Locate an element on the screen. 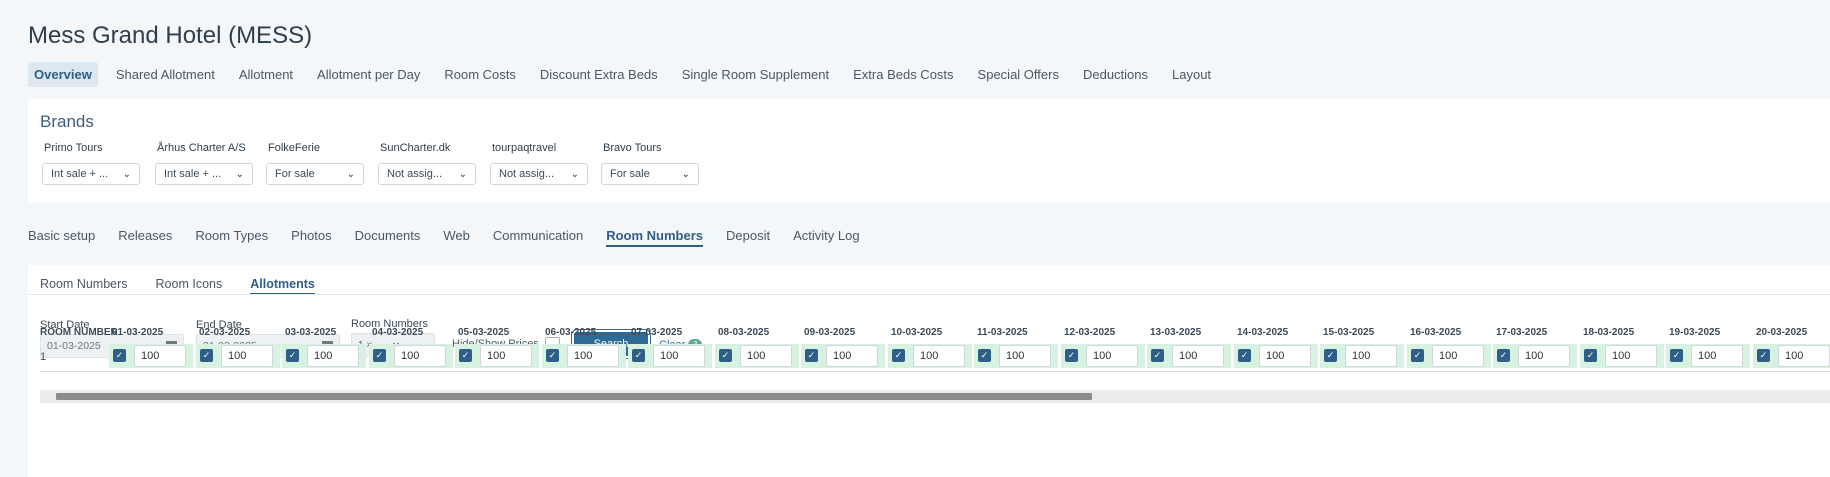 The image size is (1830, 477). brand-label: SunCharter.dk is located at coordinates (415, 148).